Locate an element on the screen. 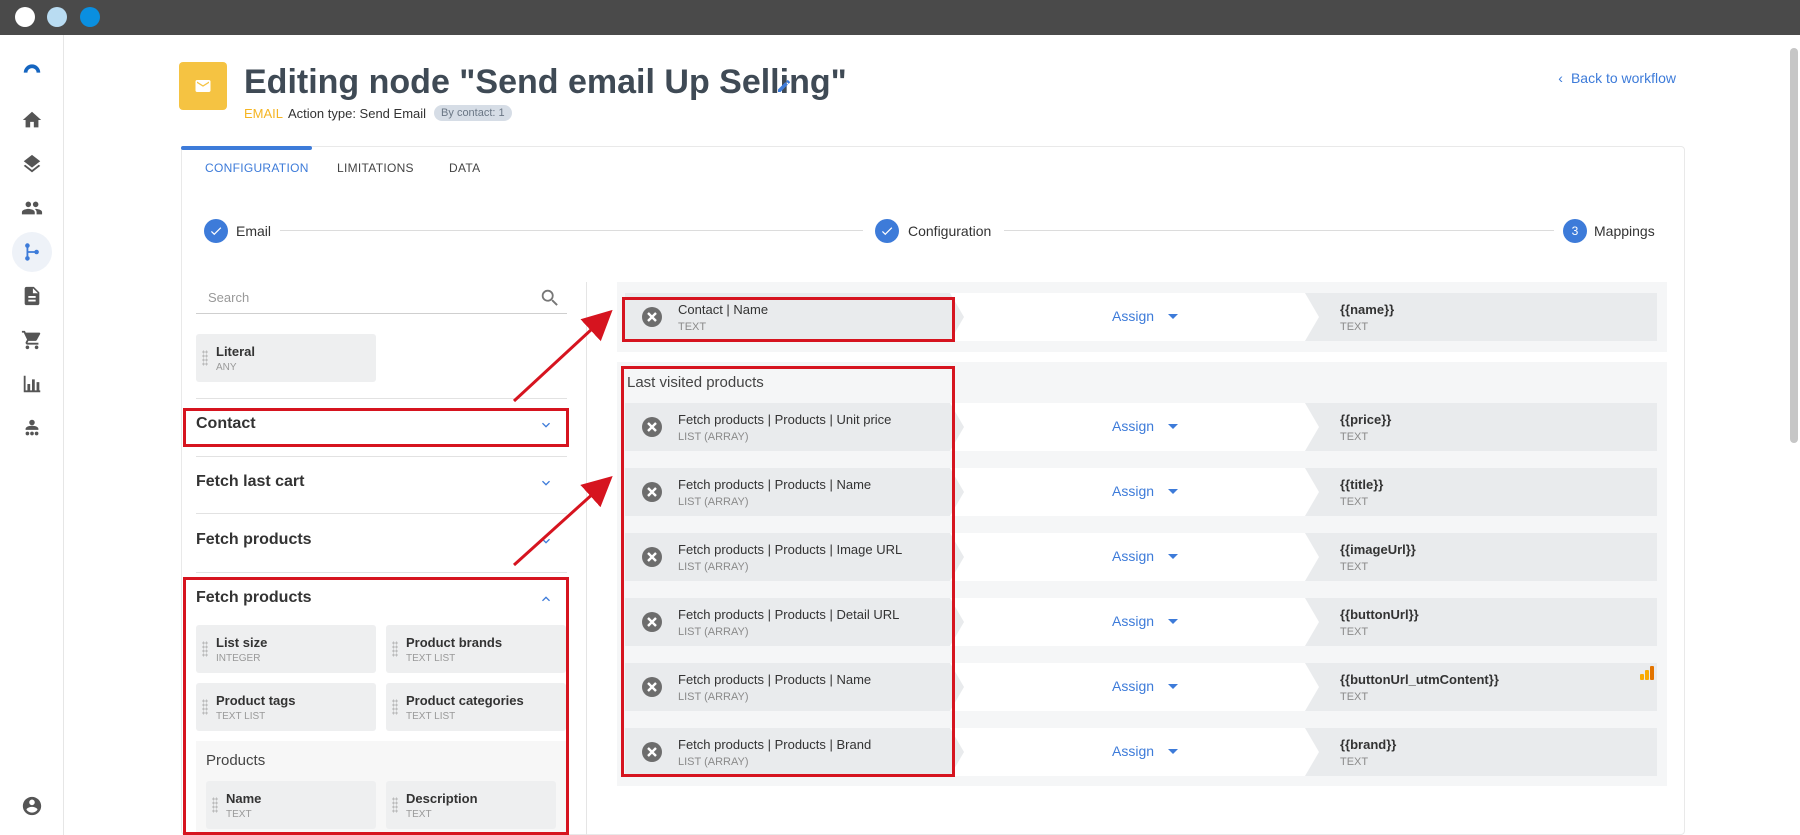 The image size is (1800, 835). window-maximize-dot is located at coordinates (90, 17).